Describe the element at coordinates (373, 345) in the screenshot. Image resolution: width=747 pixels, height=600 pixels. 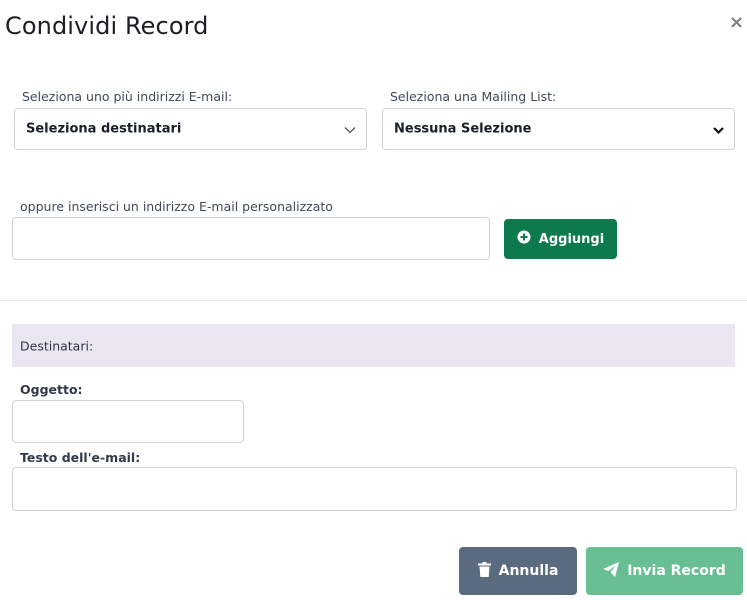
I see `recipients-list: Destinatari:` at that location.